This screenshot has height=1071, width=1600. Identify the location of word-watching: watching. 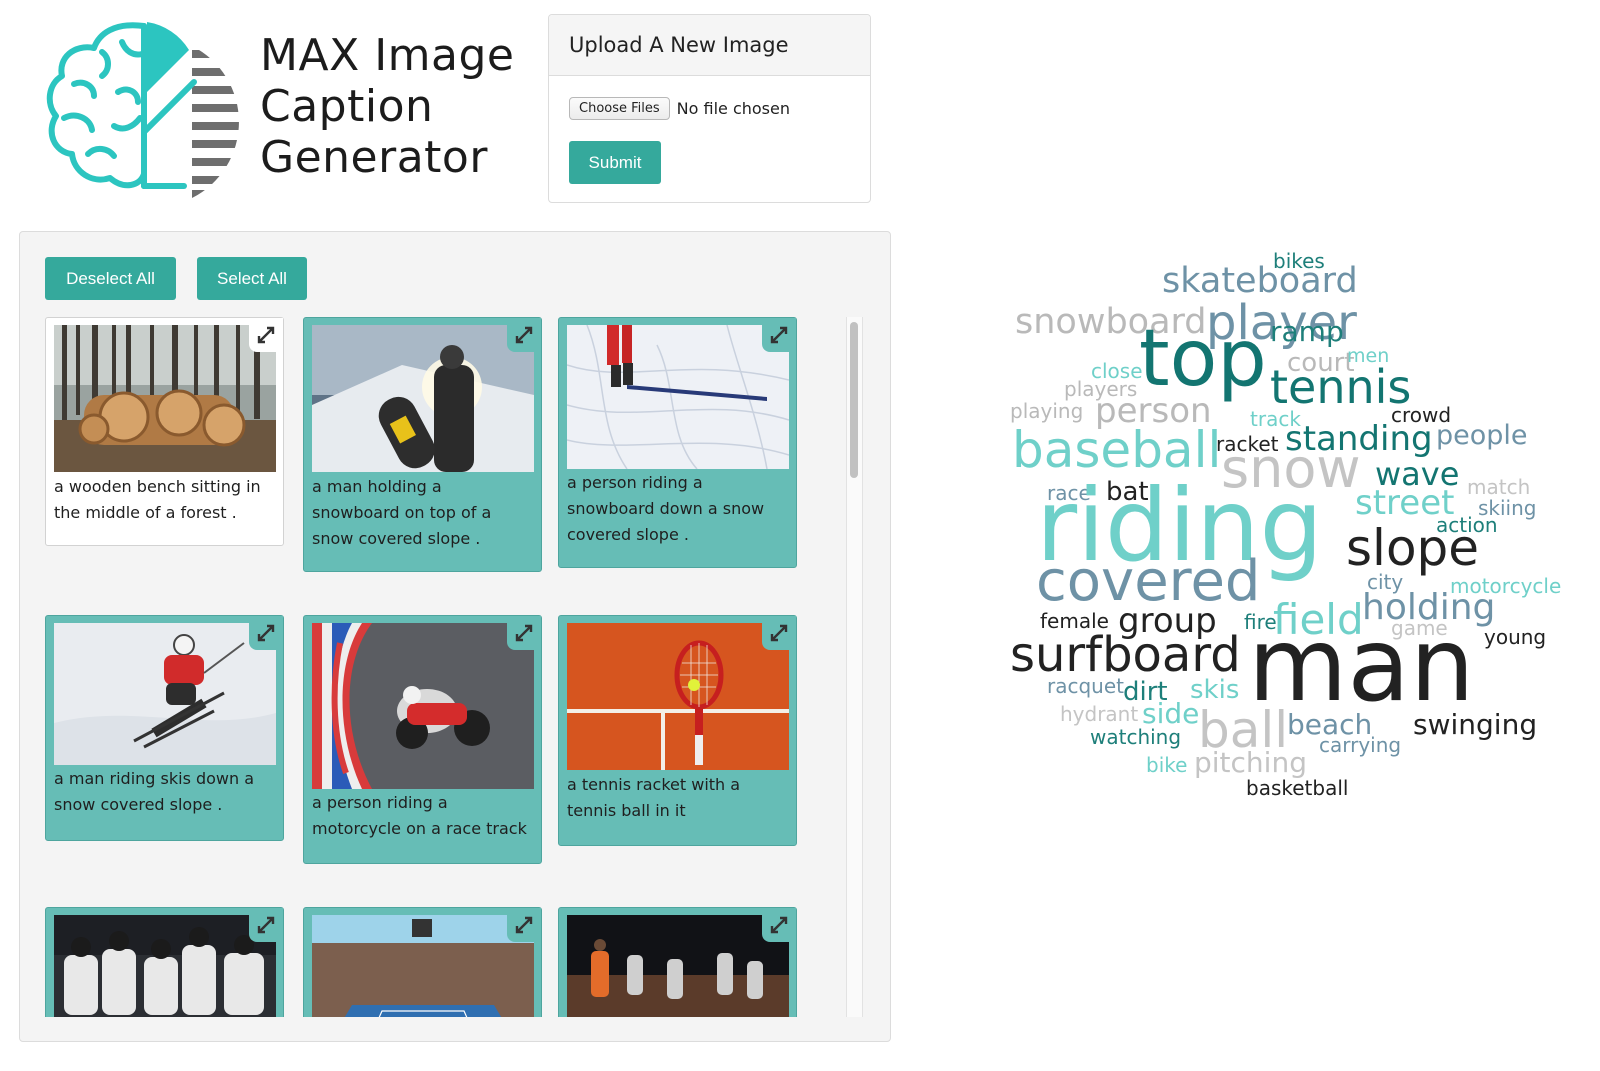
(1135, 737).